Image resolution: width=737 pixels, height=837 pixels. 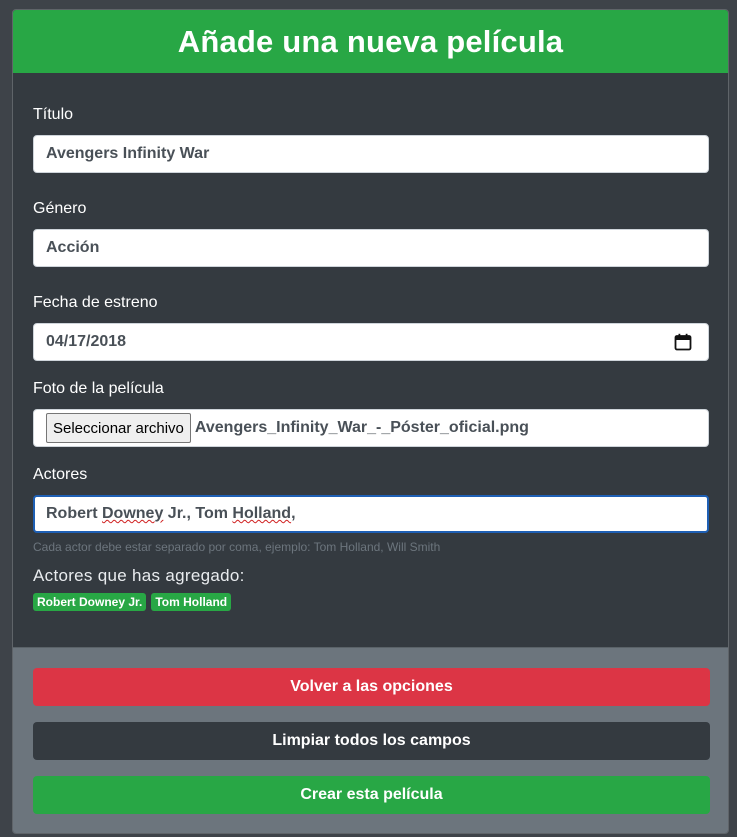 What do you see at coordinates (171, 513) in the screenshot?
I see `actors-input-value: Robert Downey Jr., Tom Holland,` at bounding box center [171, 513].